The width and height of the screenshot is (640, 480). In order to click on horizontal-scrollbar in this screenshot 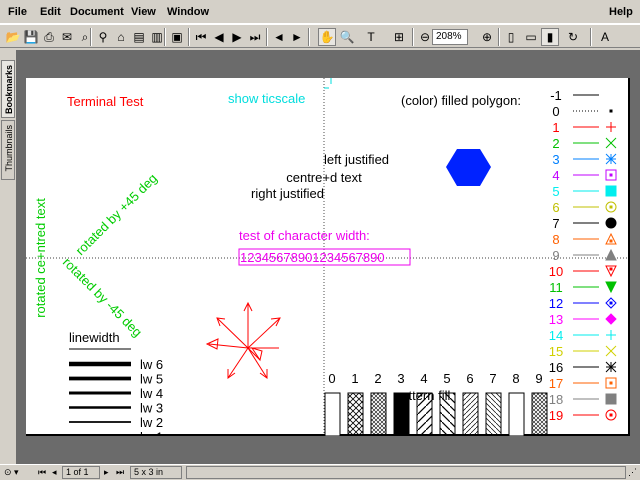, I will do `click(406, 472)`.